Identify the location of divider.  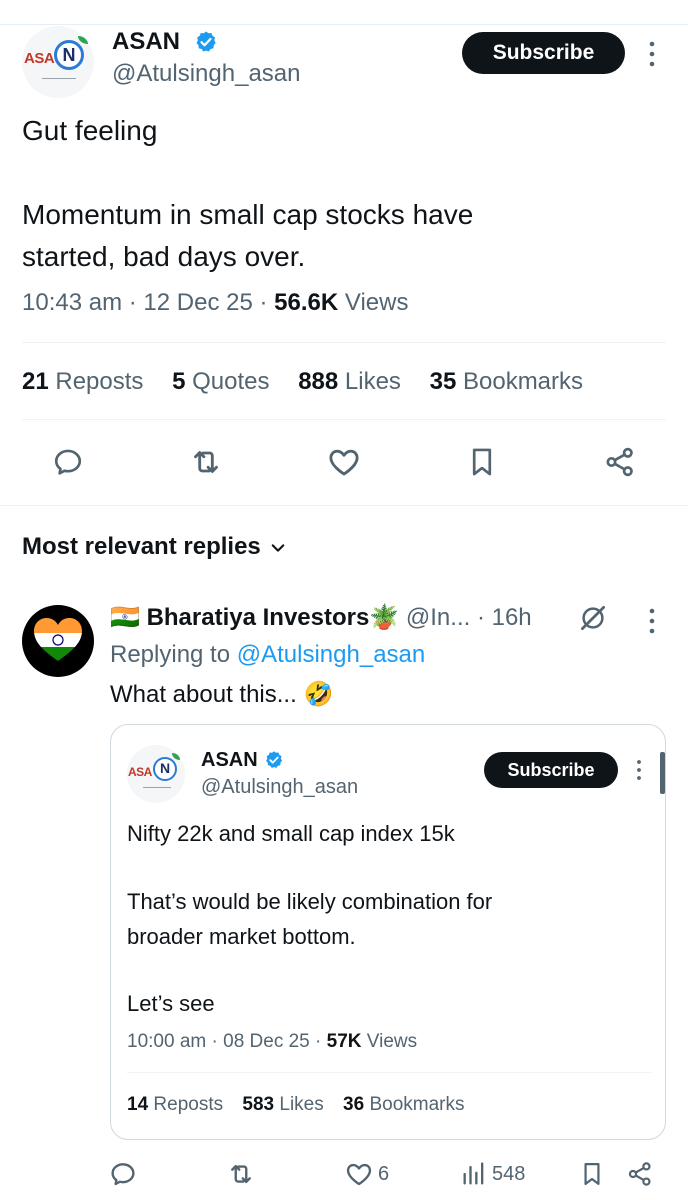
(344, 342).